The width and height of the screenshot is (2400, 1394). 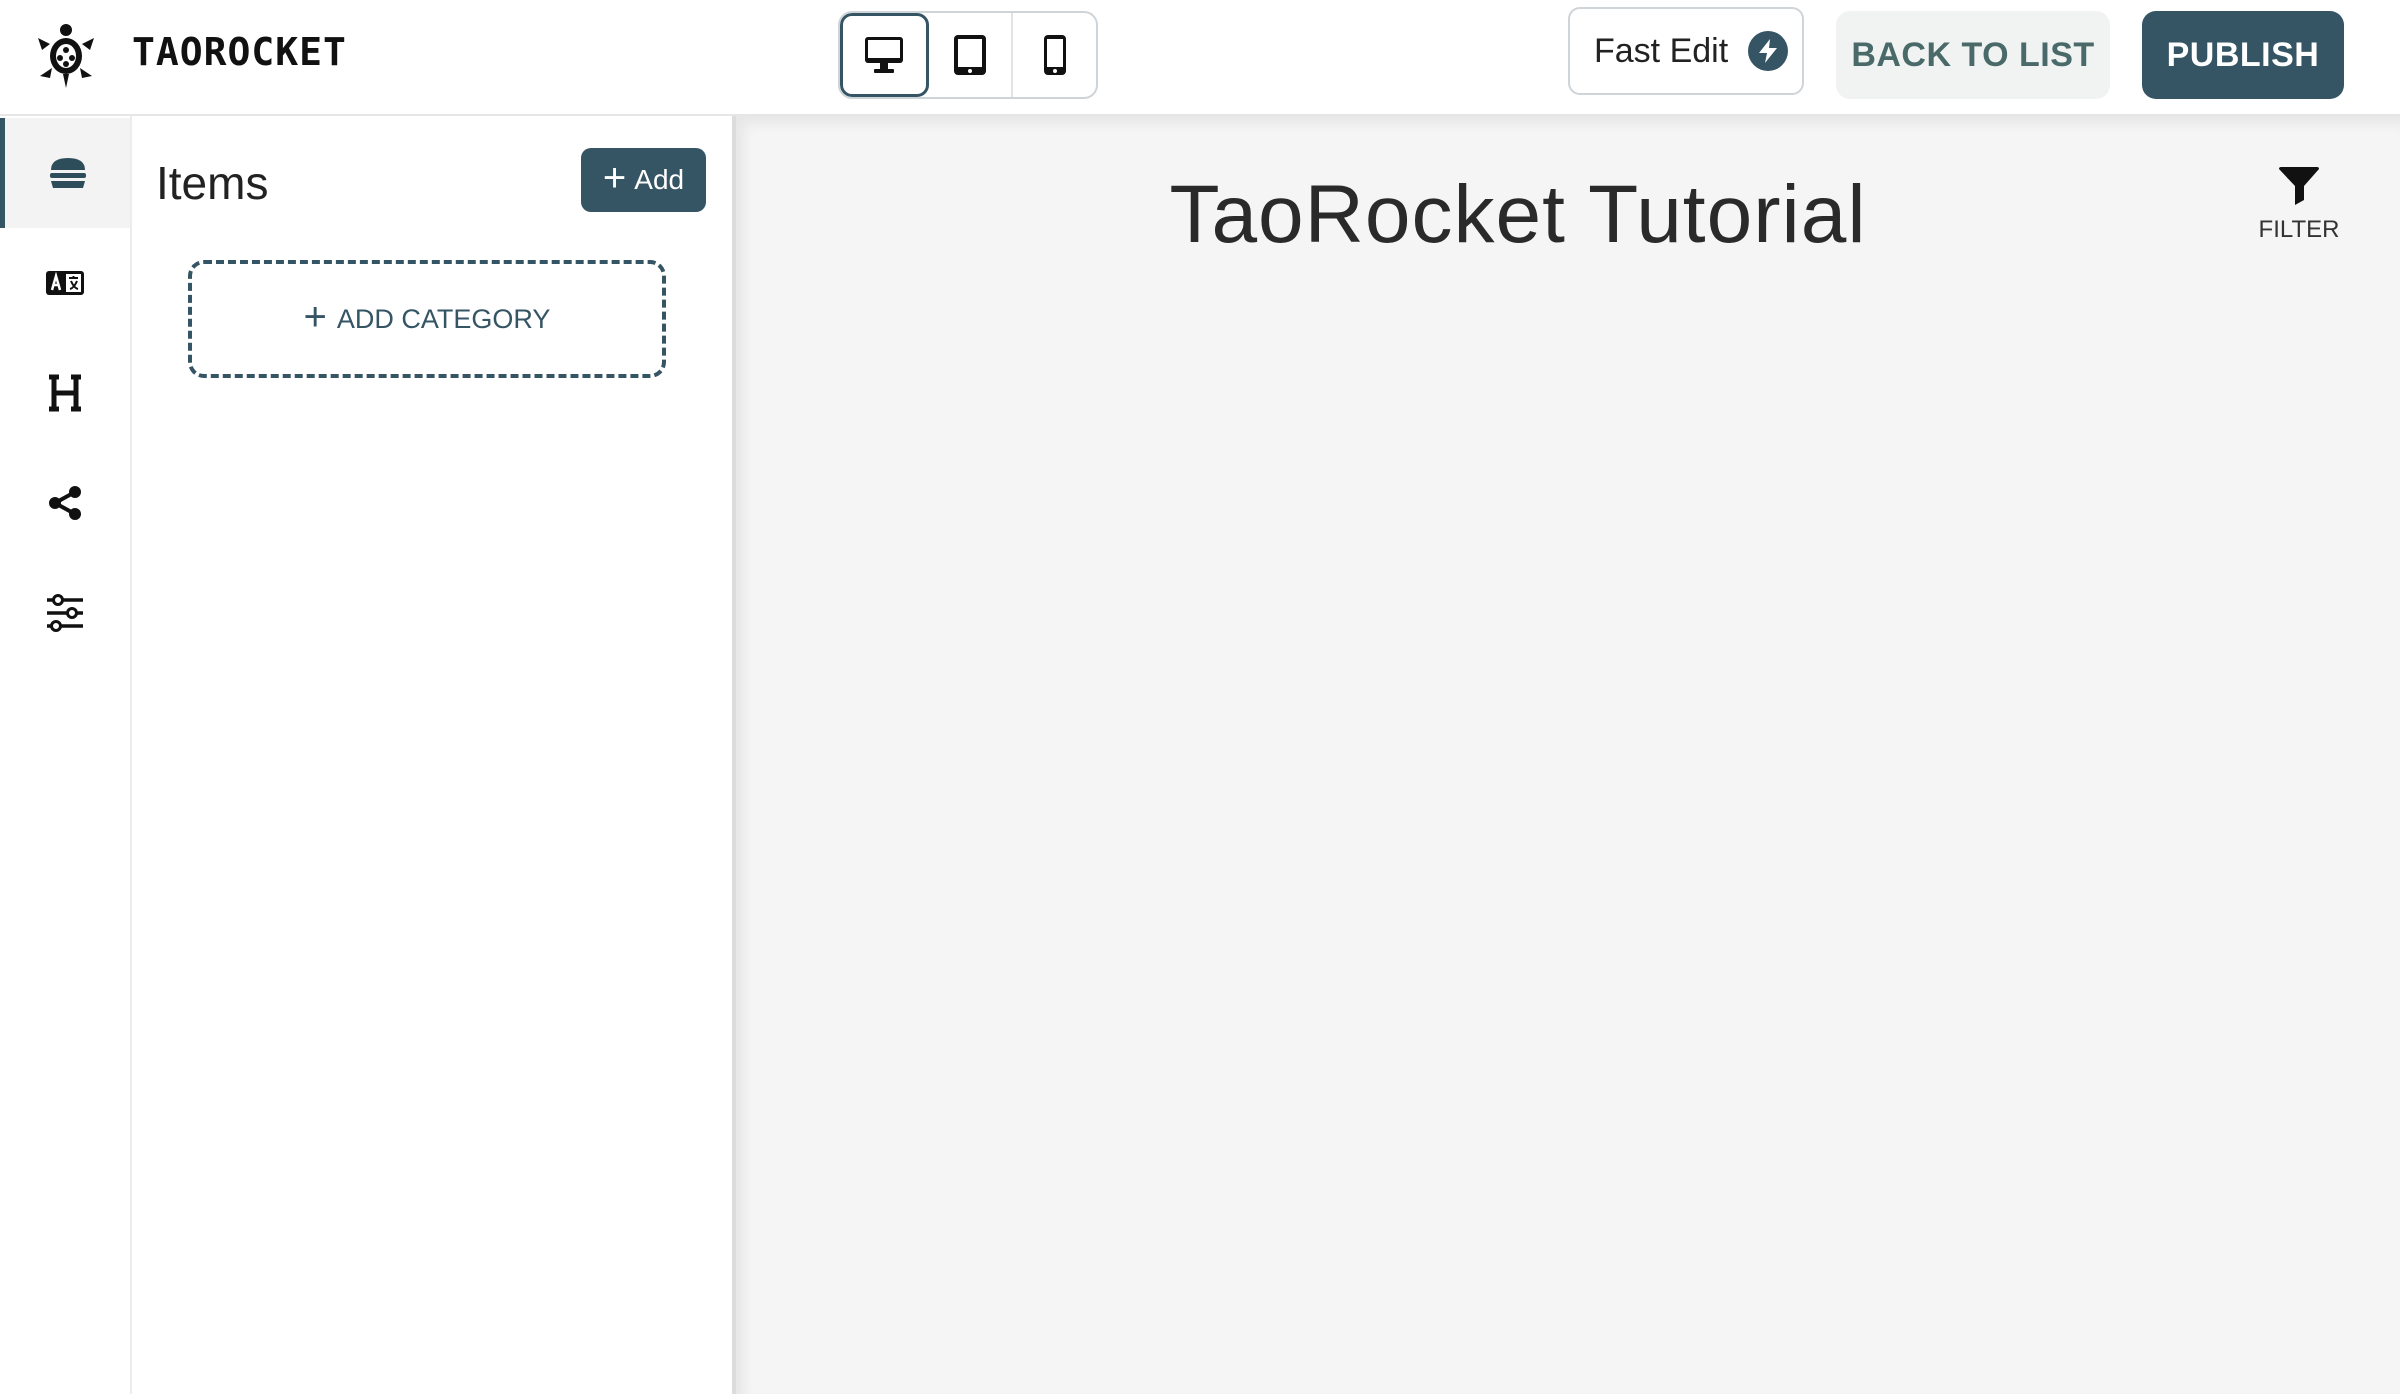 I want to click on left-icon-rail, so click(x=66, y=755).